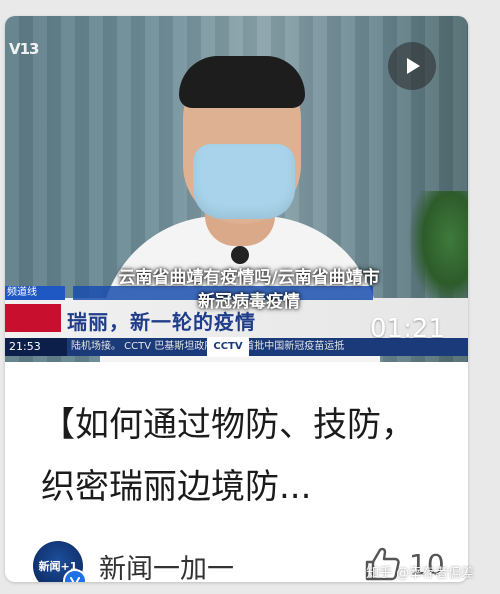 This screenshot has width=500, height=594. Describe the element at coordinates (228, 347) in the screenshot. I see `cctv-badge: CCTV` at that location.